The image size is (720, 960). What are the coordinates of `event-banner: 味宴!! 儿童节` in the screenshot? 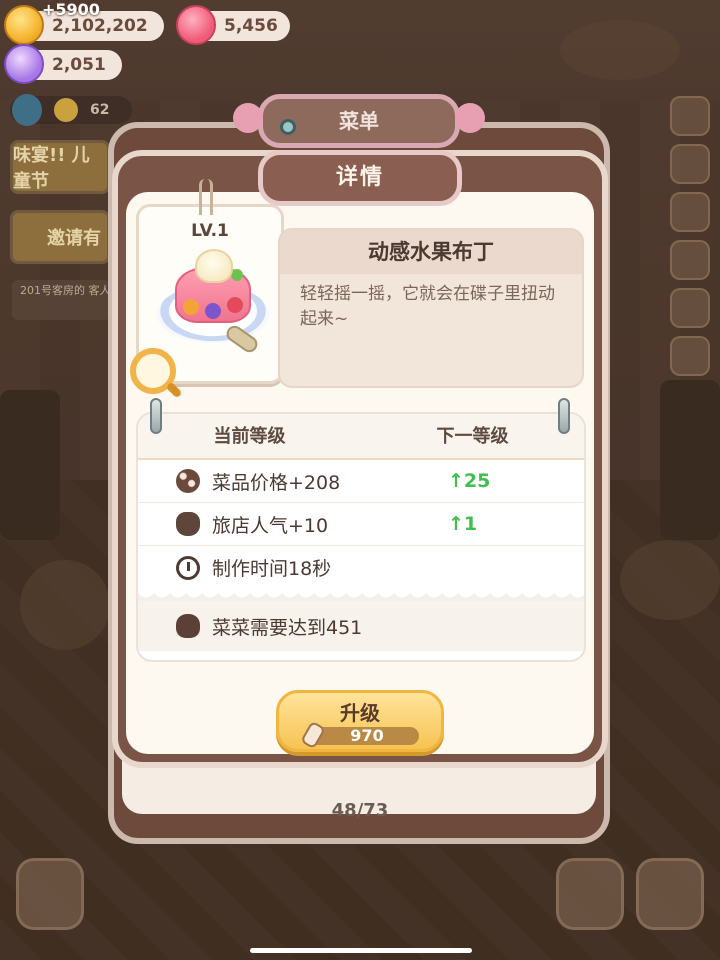 It's located at (60, 167).